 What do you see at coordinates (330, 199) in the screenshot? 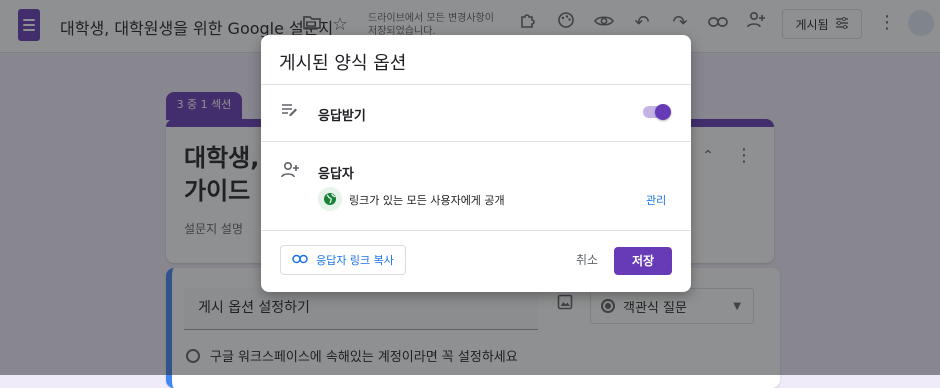
I see `globe-icon` at bounding box center [330, 199].